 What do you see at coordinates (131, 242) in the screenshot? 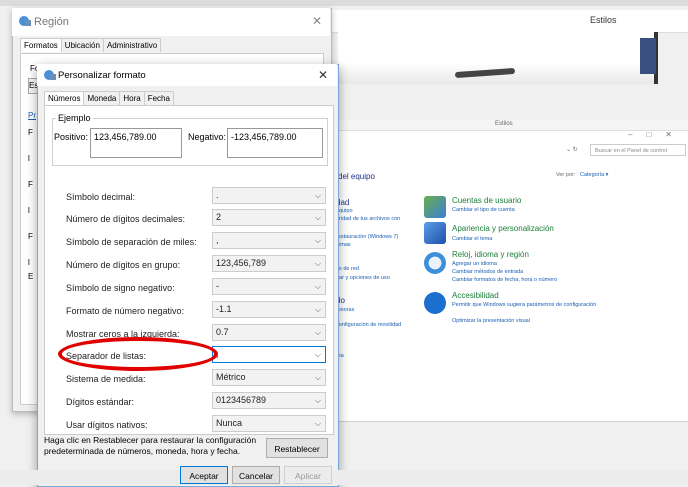
I see `thousands-separator-label: Símbolo de separación de miles:` at bounding box center [131, 242].